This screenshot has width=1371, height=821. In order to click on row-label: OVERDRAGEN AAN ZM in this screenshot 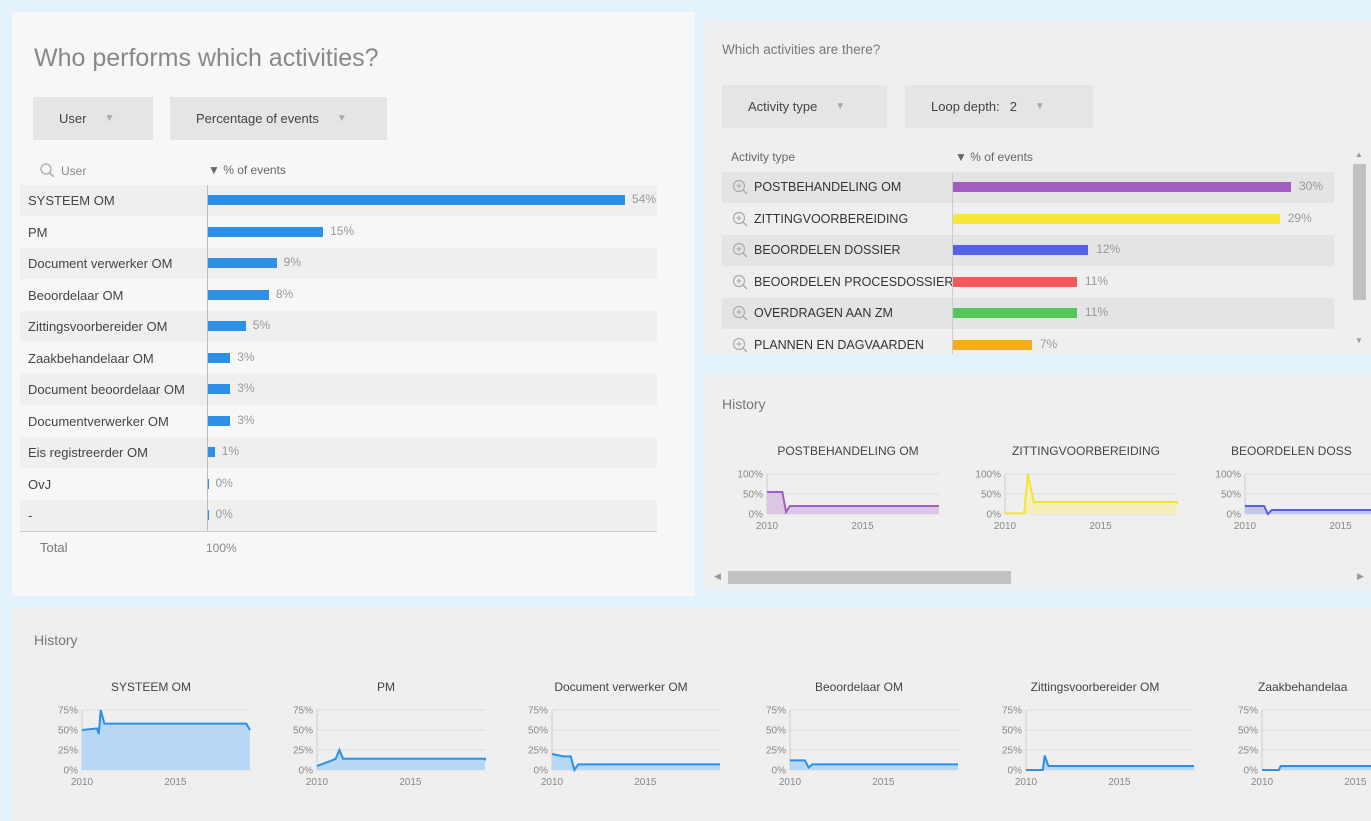, I will do `click(823, 313)`.